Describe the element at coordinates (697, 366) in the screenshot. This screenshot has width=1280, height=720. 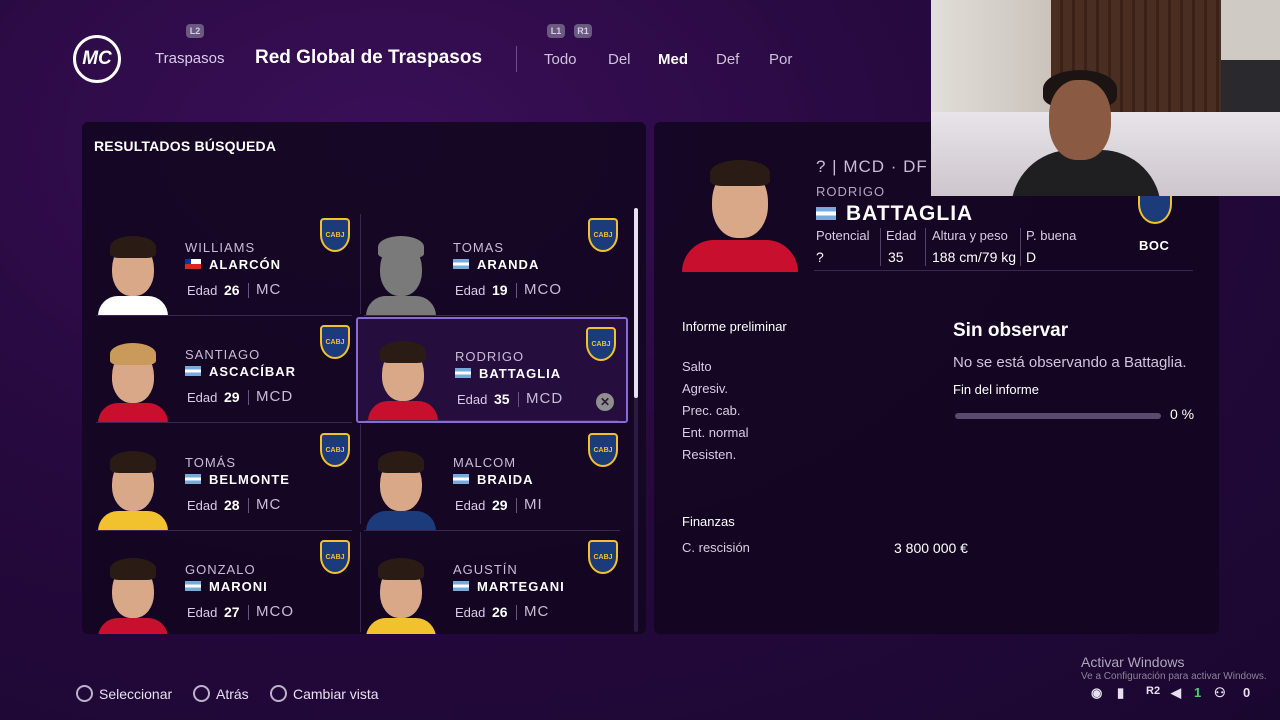
I see `stat-label: Salto` at that location.